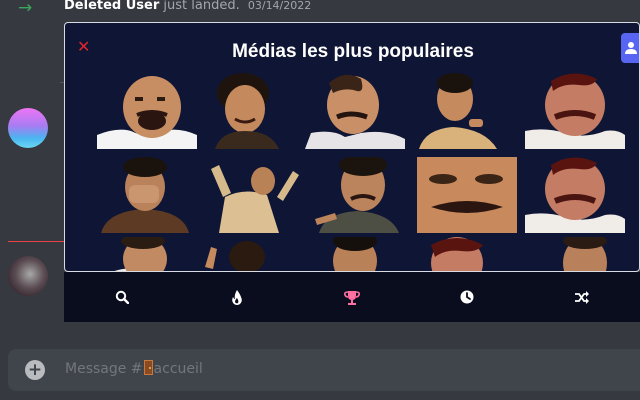 Image resolution: width=640 pixels, height=400 pixels. I want to click on flame-icon, so click(236, 297).